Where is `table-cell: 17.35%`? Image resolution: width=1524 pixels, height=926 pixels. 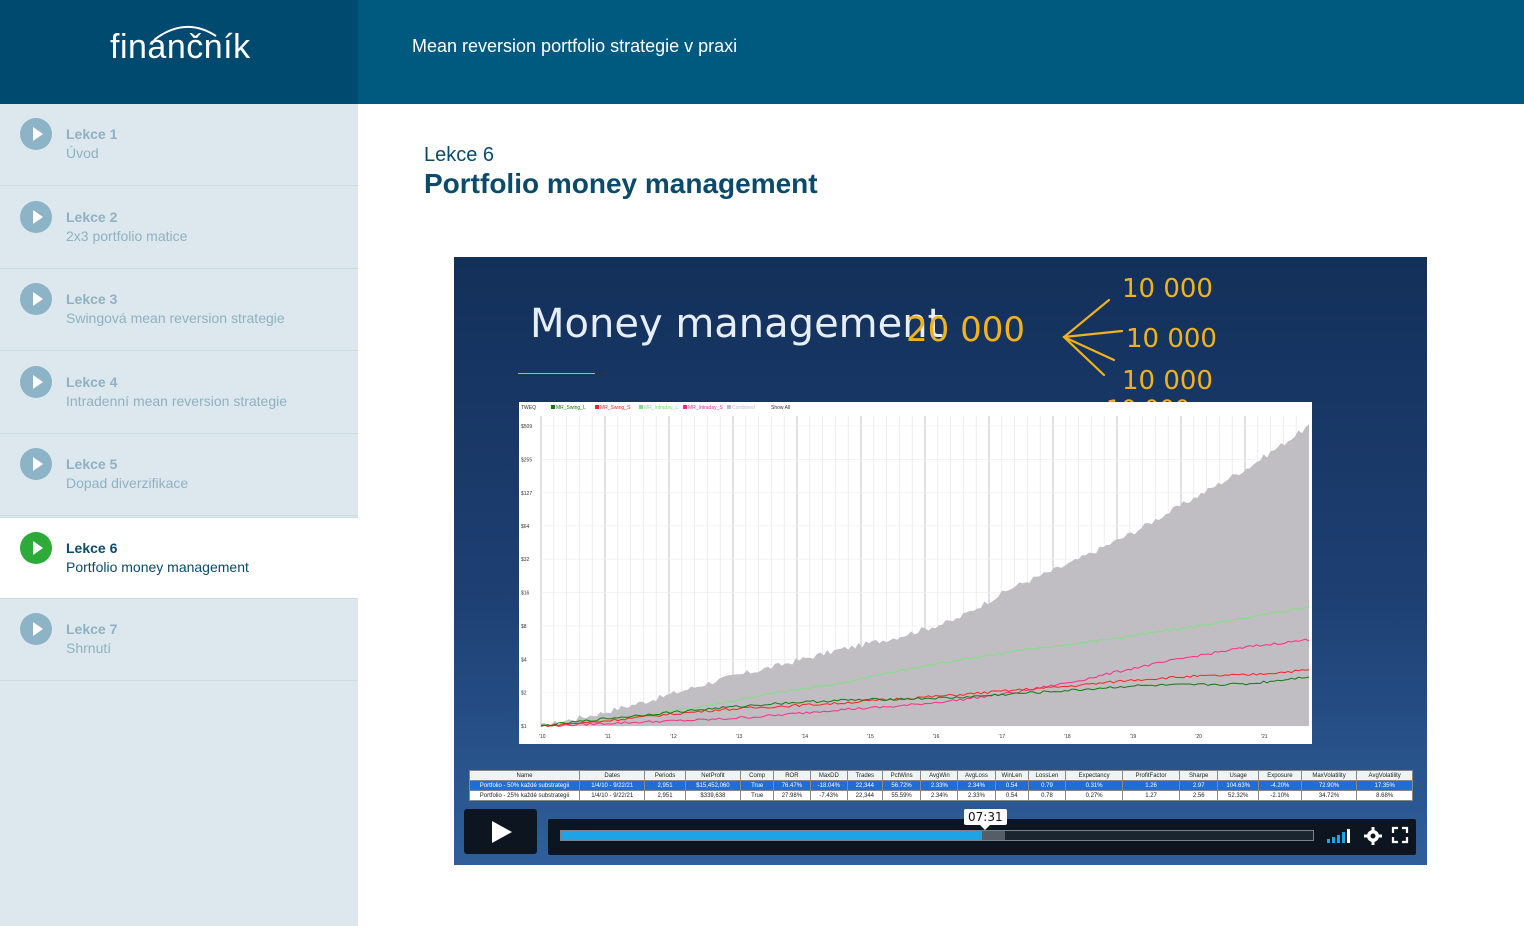
table-cell: 17.35% is located at coordinates (1384, 785).